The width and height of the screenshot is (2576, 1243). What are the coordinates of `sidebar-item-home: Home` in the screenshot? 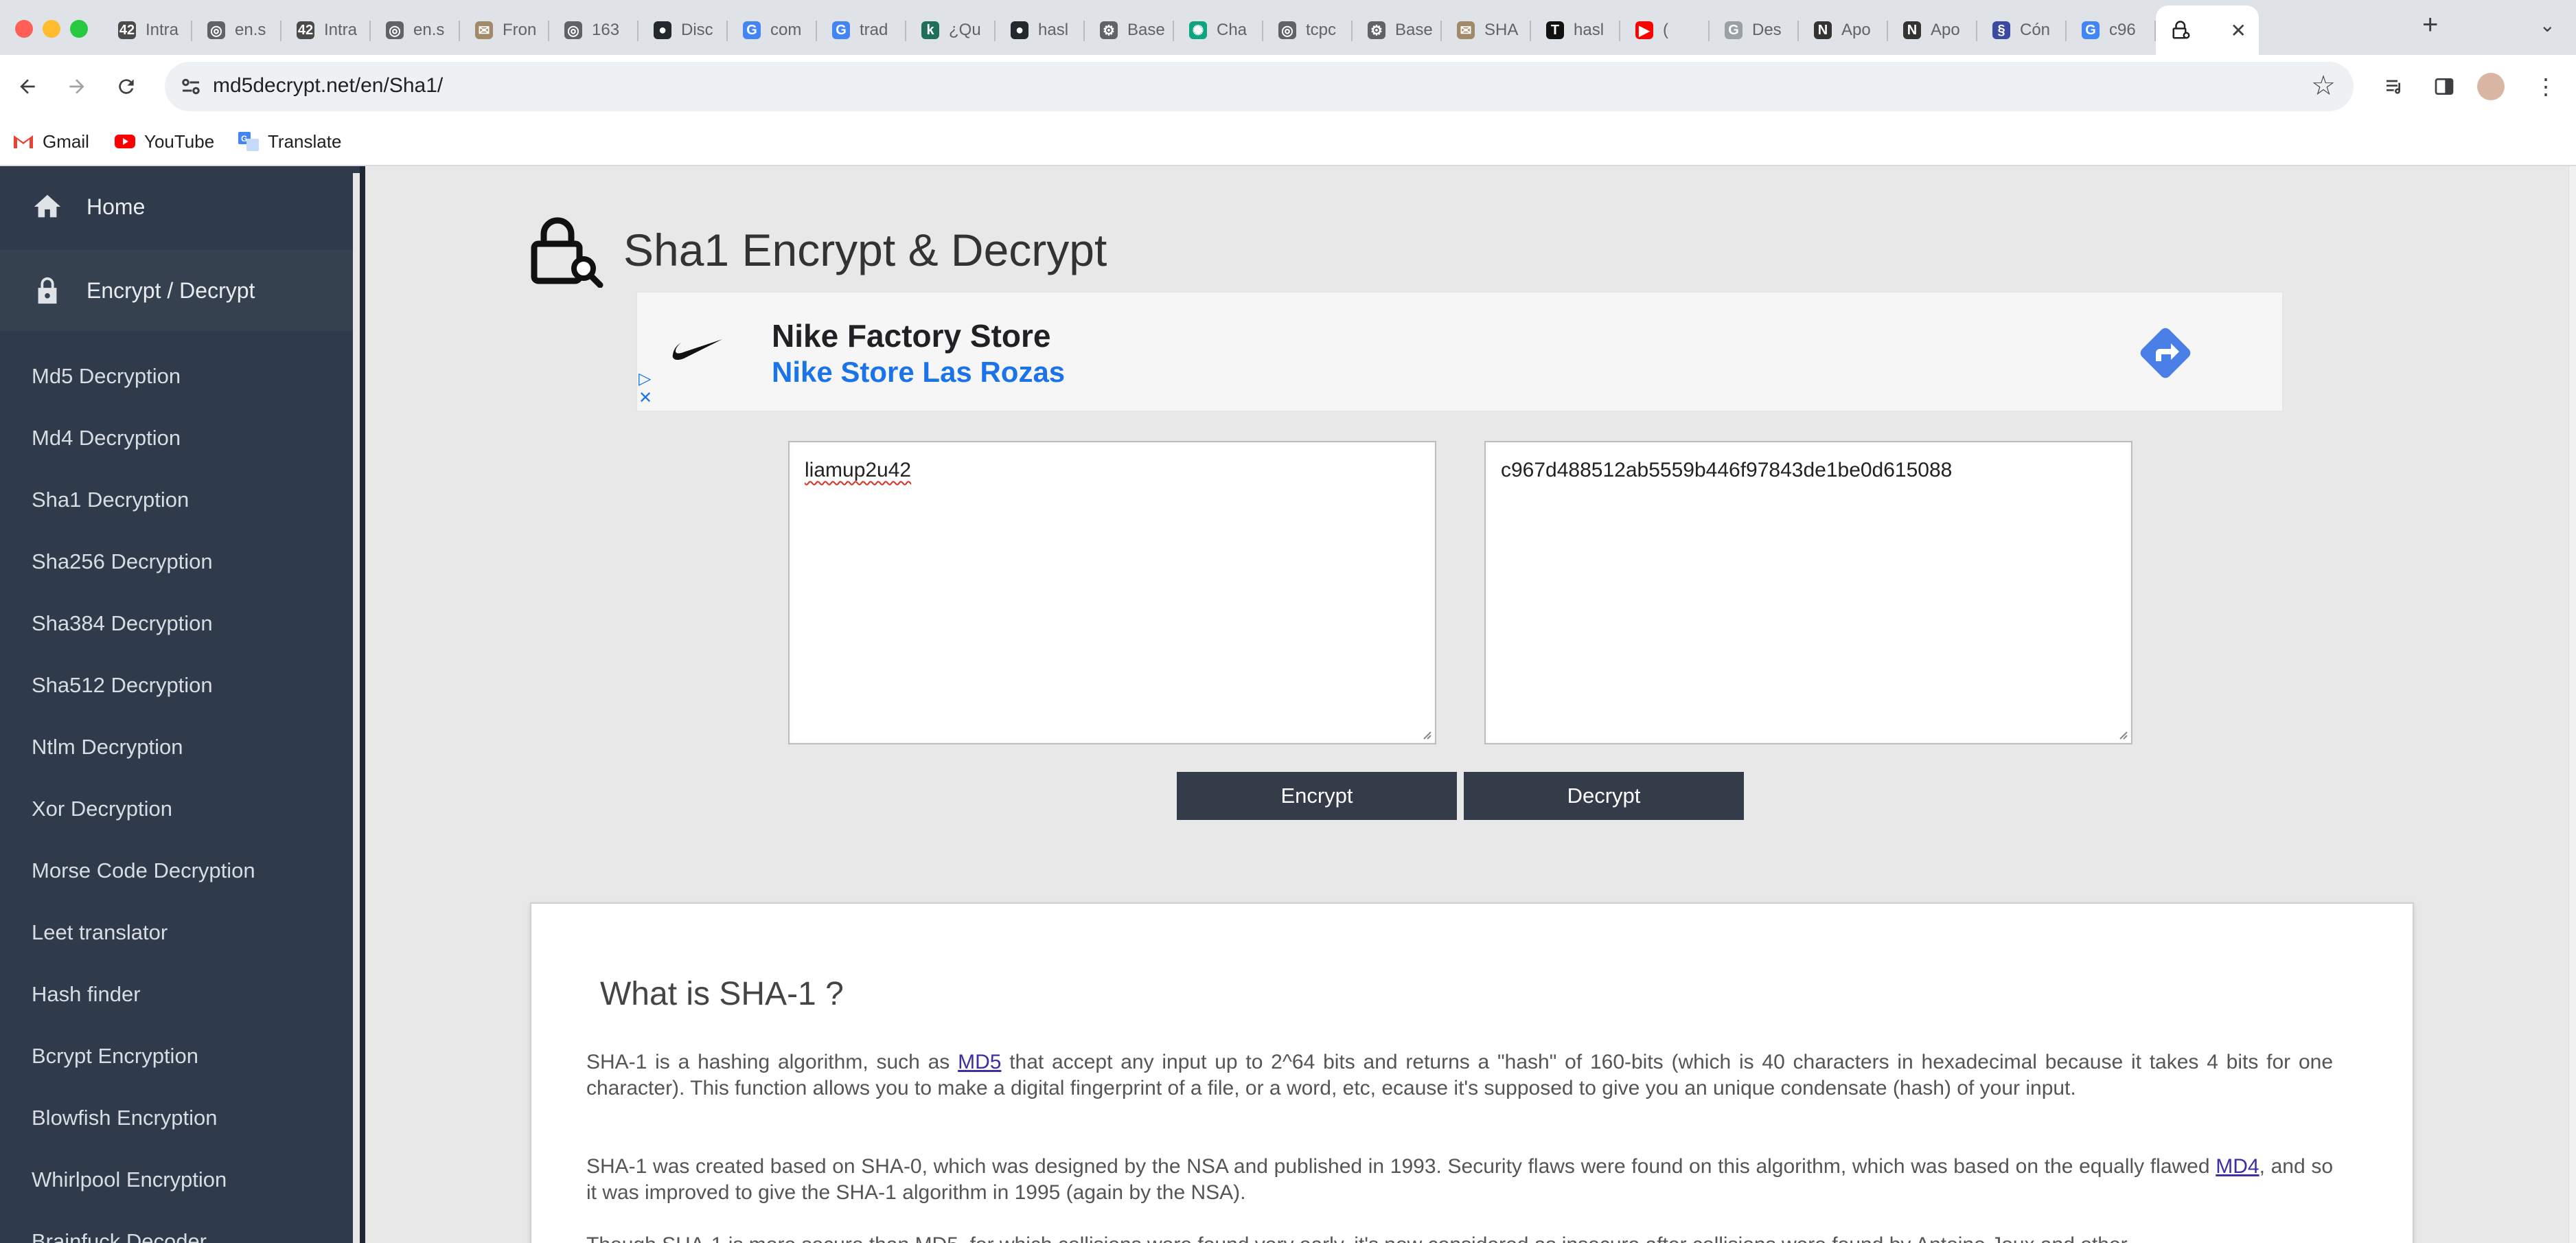 It's located at (176, 206).